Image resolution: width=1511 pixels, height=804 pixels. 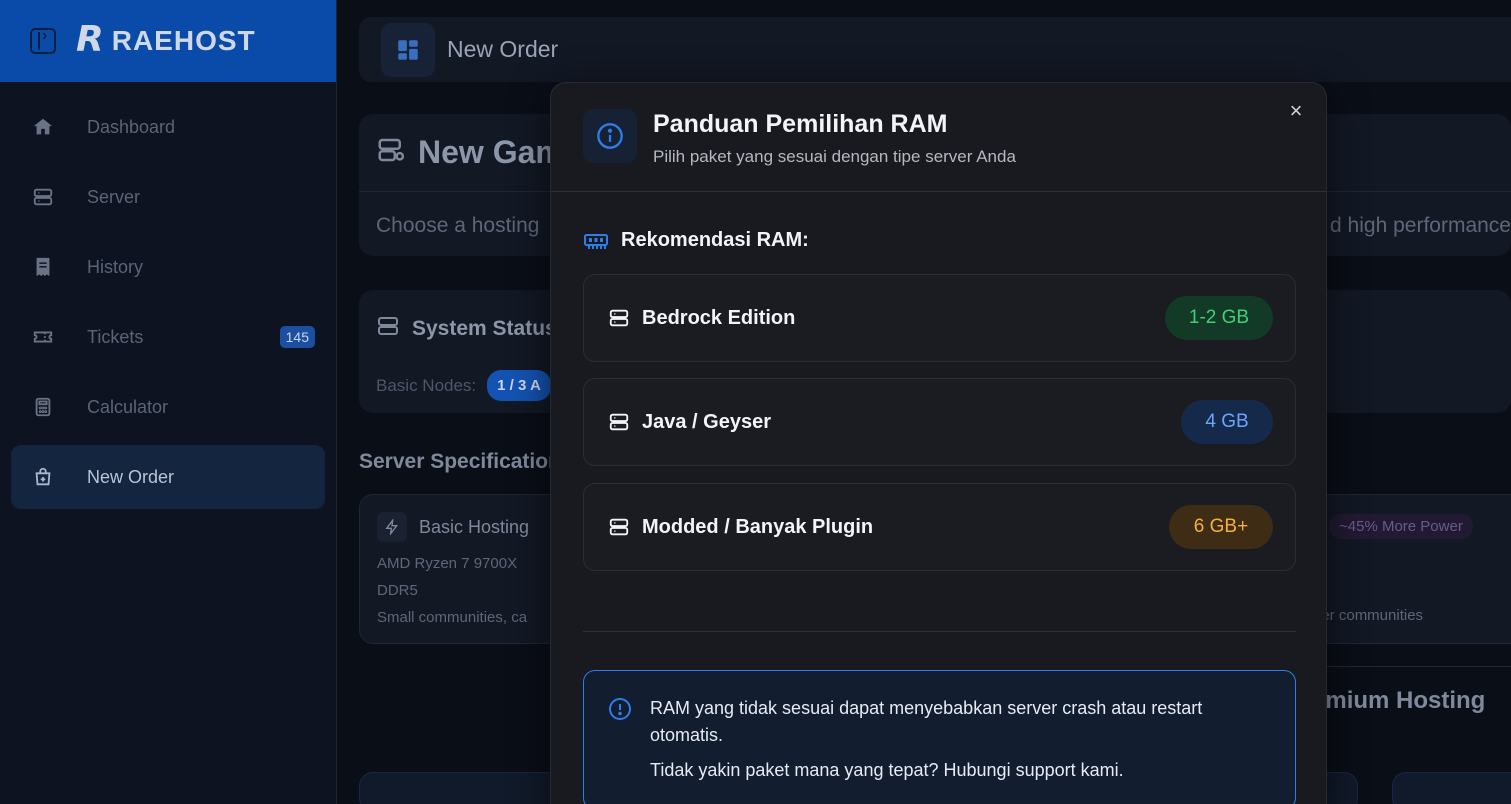 What do you see at coordinates (715, 240) in the screenshot?
I see `ram-recommendation-label: Rekomendasi RAM:` at bounding box center [715, 240].